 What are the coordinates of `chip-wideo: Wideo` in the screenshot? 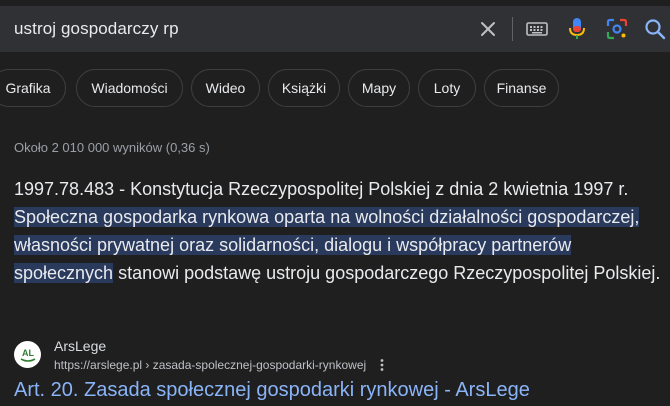 It's located at (225, 88).